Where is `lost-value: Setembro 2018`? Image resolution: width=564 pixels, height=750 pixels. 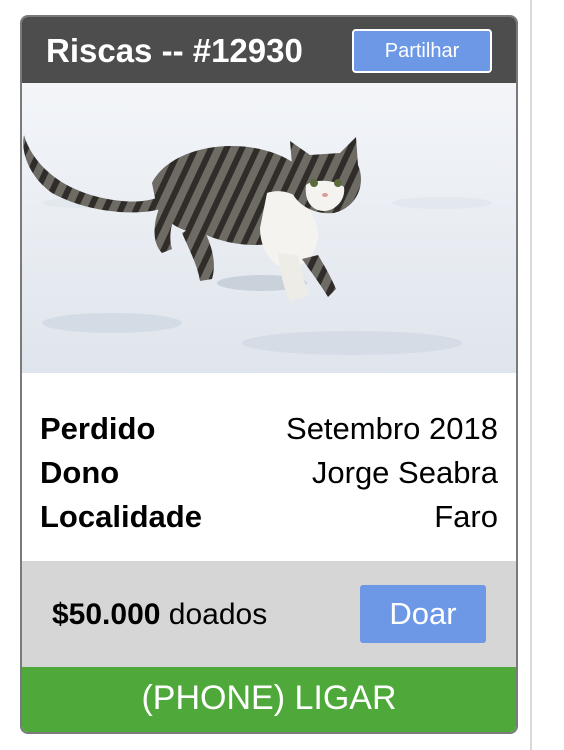 lost-value: Setembro 2018 is located at coordinates (392, 428).